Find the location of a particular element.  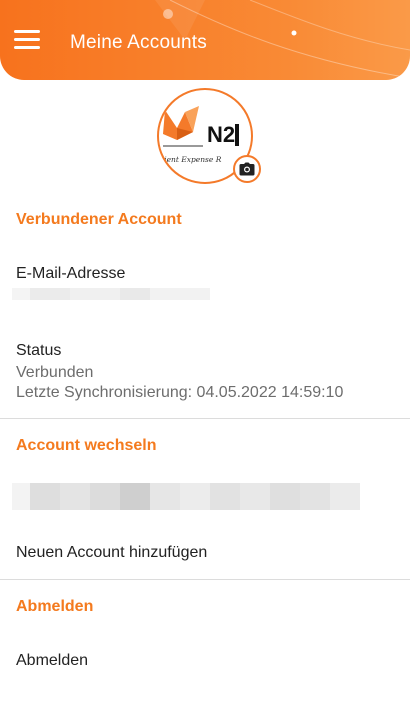

logo-text: N2 is located at coordinates (221, 134).